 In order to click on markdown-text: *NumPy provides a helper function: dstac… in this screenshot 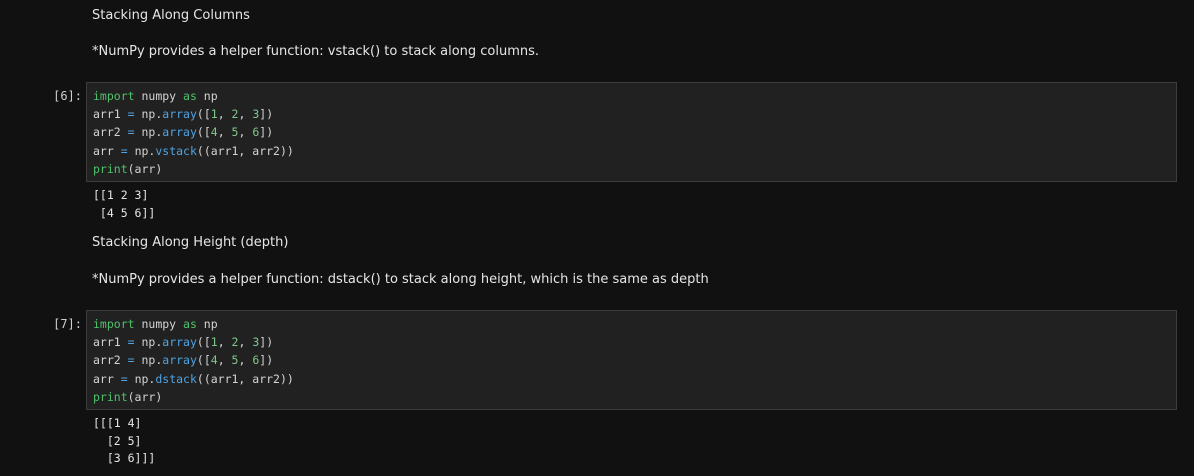, I will do `click(400, 279)`.